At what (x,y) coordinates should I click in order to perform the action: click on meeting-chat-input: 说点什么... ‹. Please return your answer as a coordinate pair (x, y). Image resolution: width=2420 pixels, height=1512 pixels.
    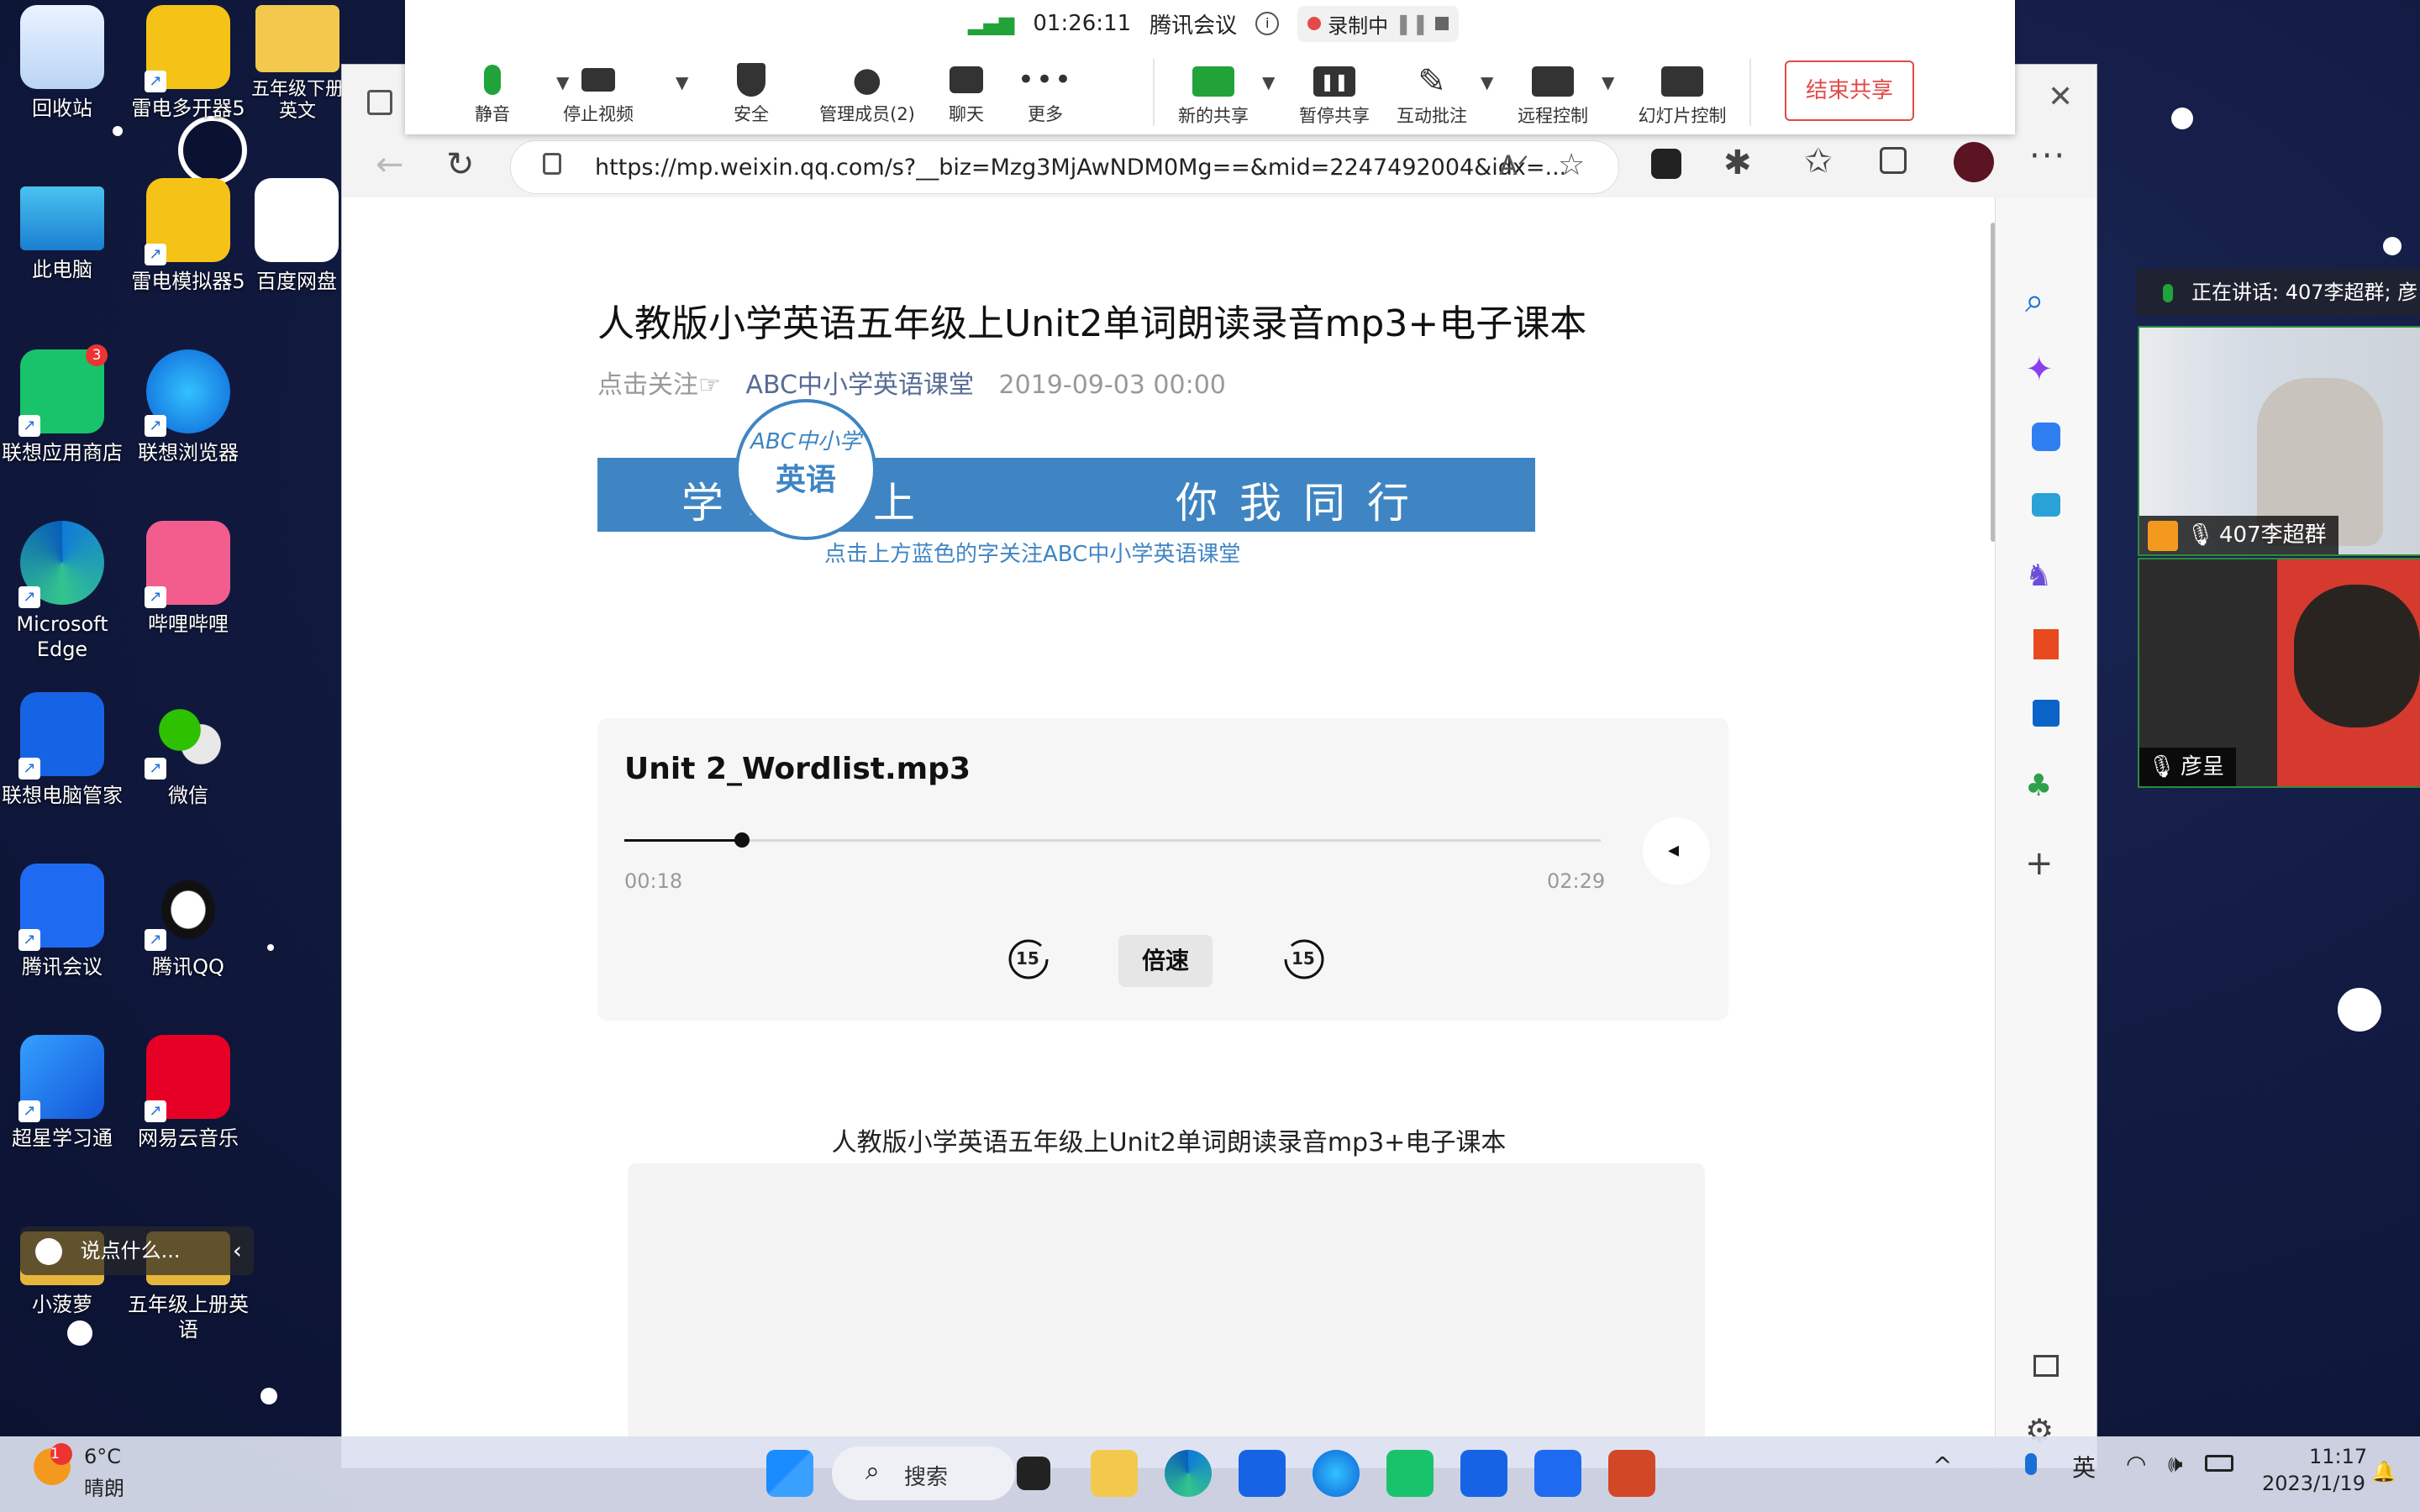
    Looking at the image, I should click on (137, 1250).